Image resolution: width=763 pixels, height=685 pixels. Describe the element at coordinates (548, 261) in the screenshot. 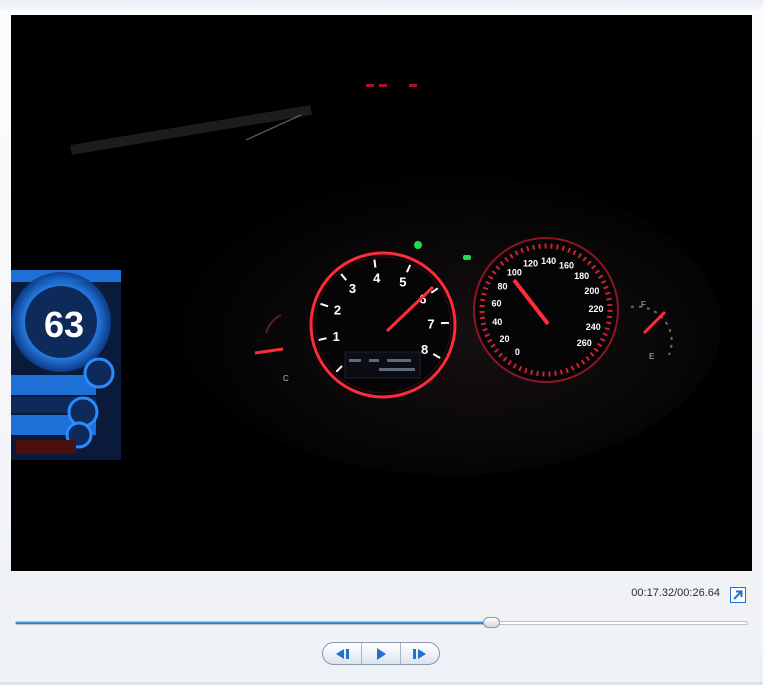

I see `speedo-label: 140` at that location.